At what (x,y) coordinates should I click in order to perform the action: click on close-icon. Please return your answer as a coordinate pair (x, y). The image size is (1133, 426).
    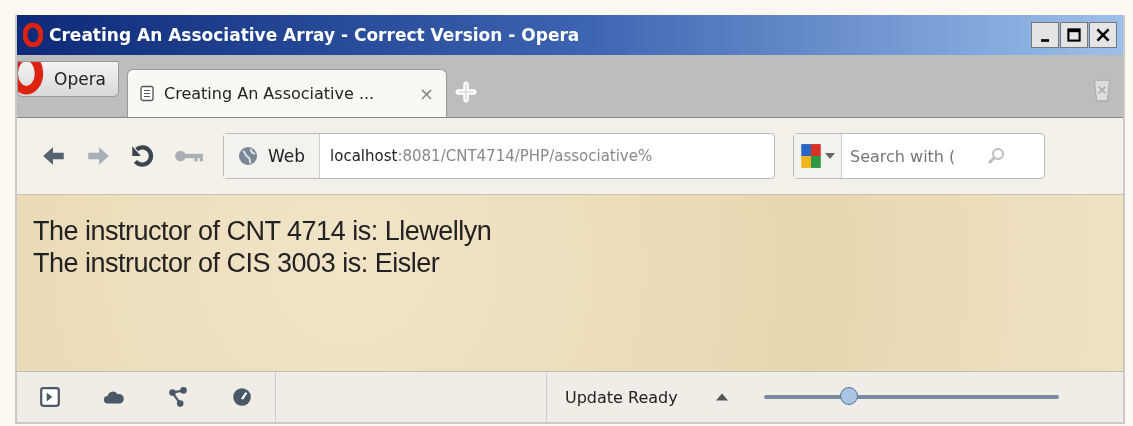
    Looking at the image, I should click on (1103, 35).